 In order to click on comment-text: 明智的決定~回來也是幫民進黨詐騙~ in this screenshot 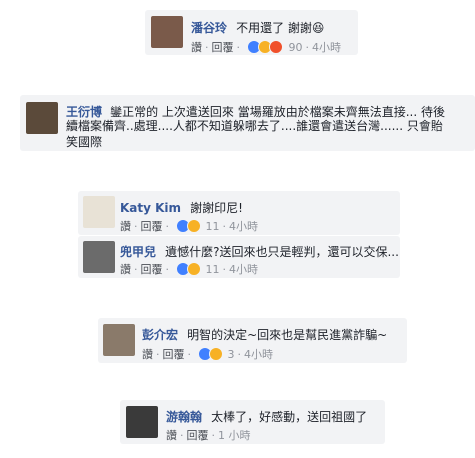, I will do `click(287, 335)`.